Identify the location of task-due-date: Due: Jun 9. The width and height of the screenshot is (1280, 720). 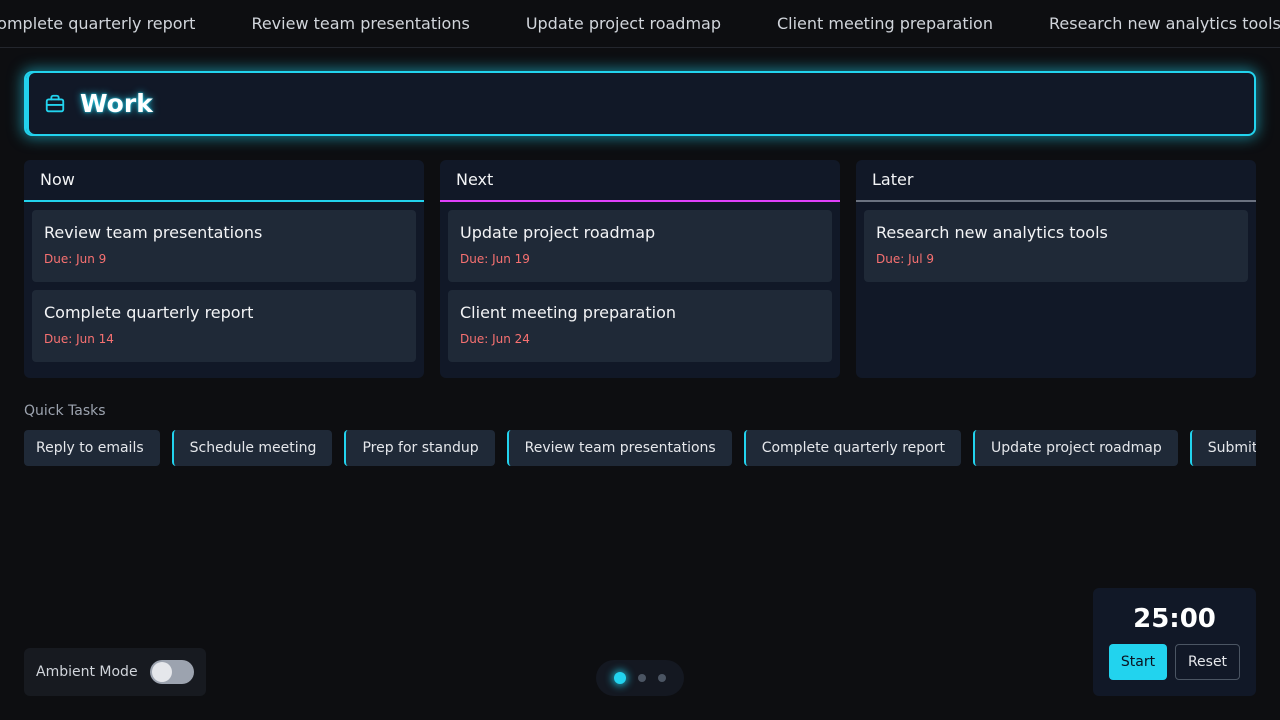
(75, 259).